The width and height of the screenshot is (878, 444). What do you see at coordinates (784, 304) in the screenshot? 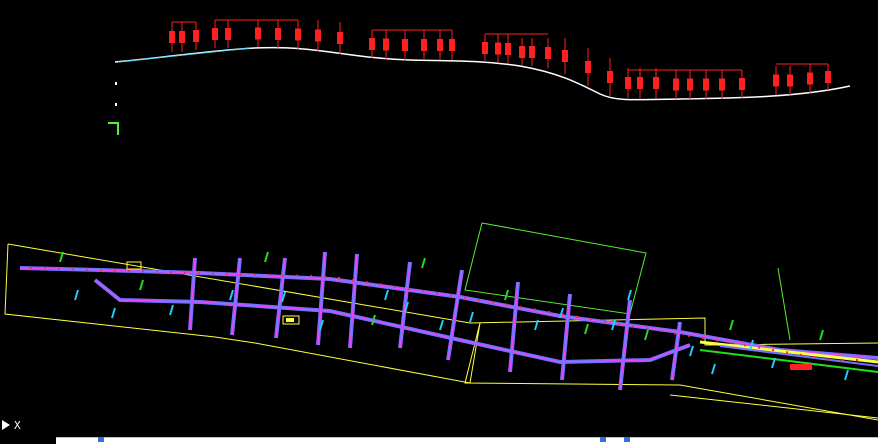
I see `sheet-outline-green-edge` at bounding box center [784, 304].